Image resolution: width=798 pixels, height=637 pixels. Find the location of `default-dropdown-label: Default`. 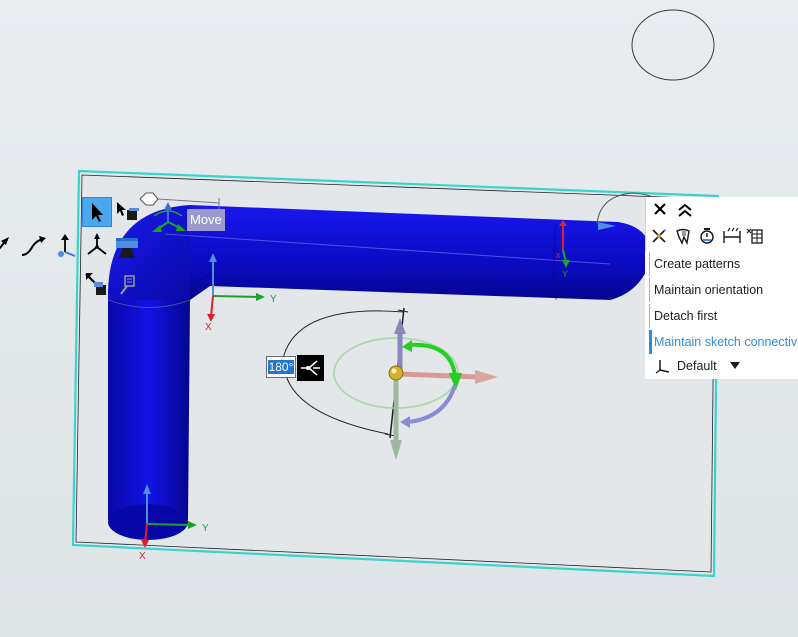

default-dropdown-label: Default is located at coordinates (697, 366).